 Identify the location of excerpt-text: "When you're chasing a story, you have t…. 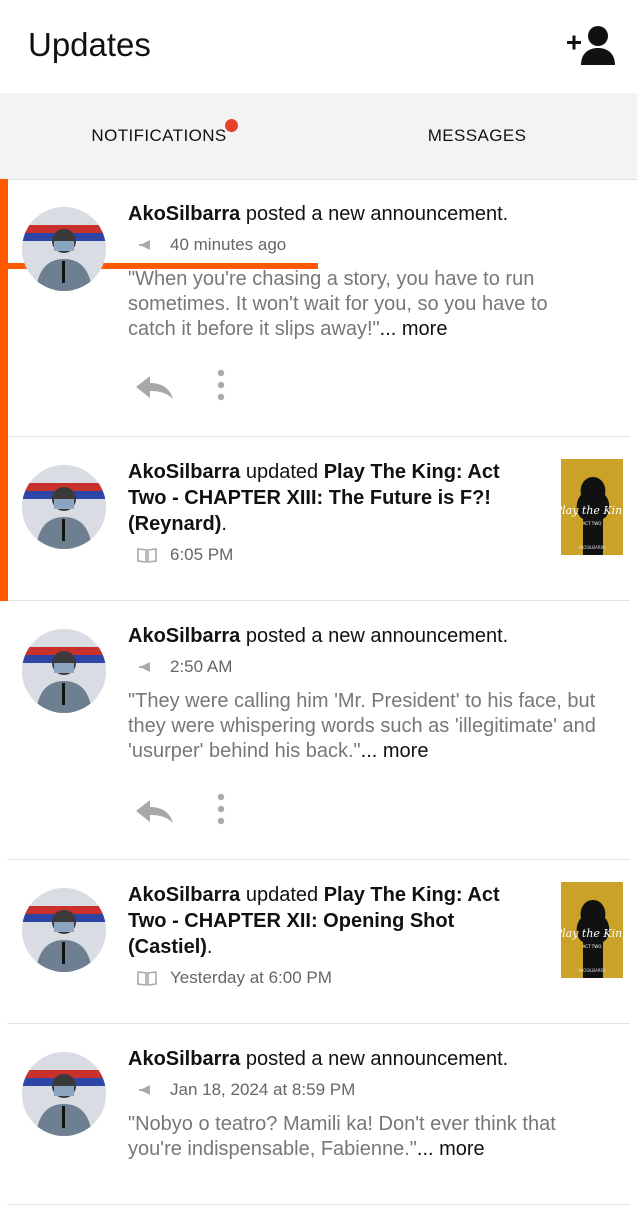
(338, 304).